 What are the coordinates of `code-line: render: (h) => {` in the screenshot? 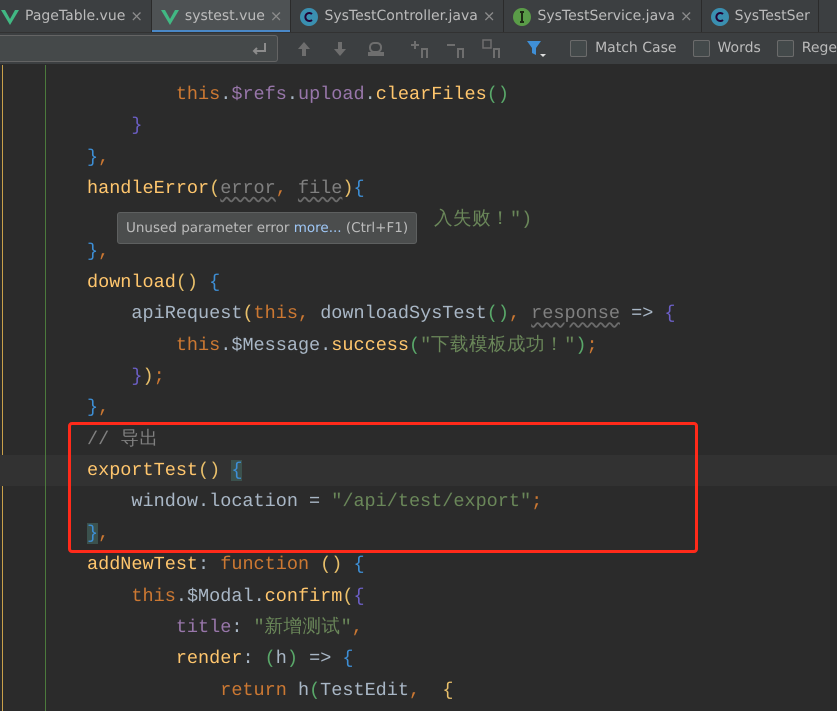 It's located at (264, 659).